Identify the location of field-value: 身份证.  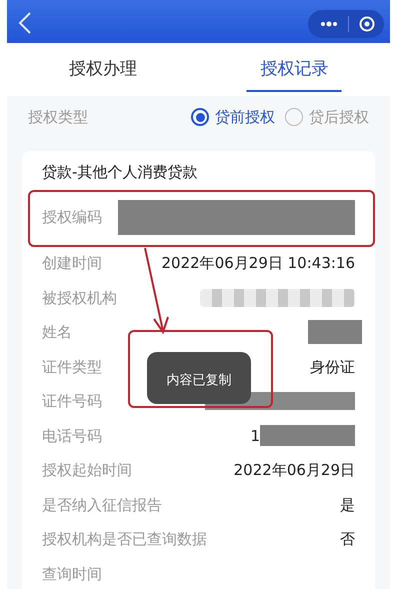
(332, 367).